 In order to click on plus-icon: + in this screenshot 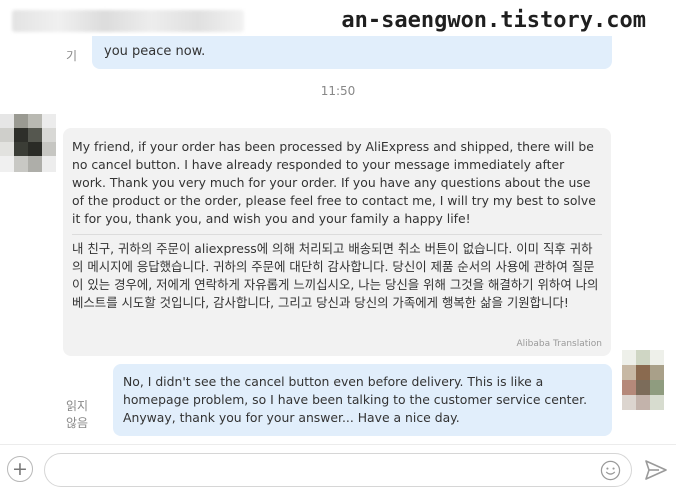, I will do `click(20, 469)`.